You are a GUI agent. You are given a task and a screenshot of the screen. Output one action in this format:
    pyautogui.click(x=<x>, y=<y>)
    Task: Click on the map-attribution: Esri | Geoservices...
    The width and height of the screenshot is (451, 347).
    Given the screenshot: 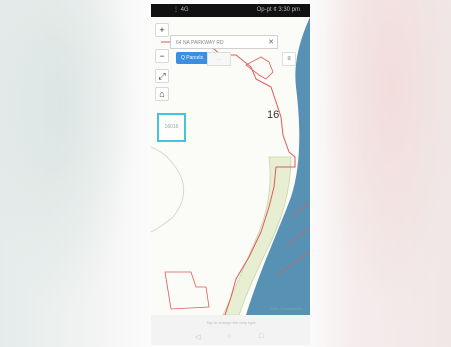 What is the action you would take?
    pyautogui.click(x=288, y=308)
    